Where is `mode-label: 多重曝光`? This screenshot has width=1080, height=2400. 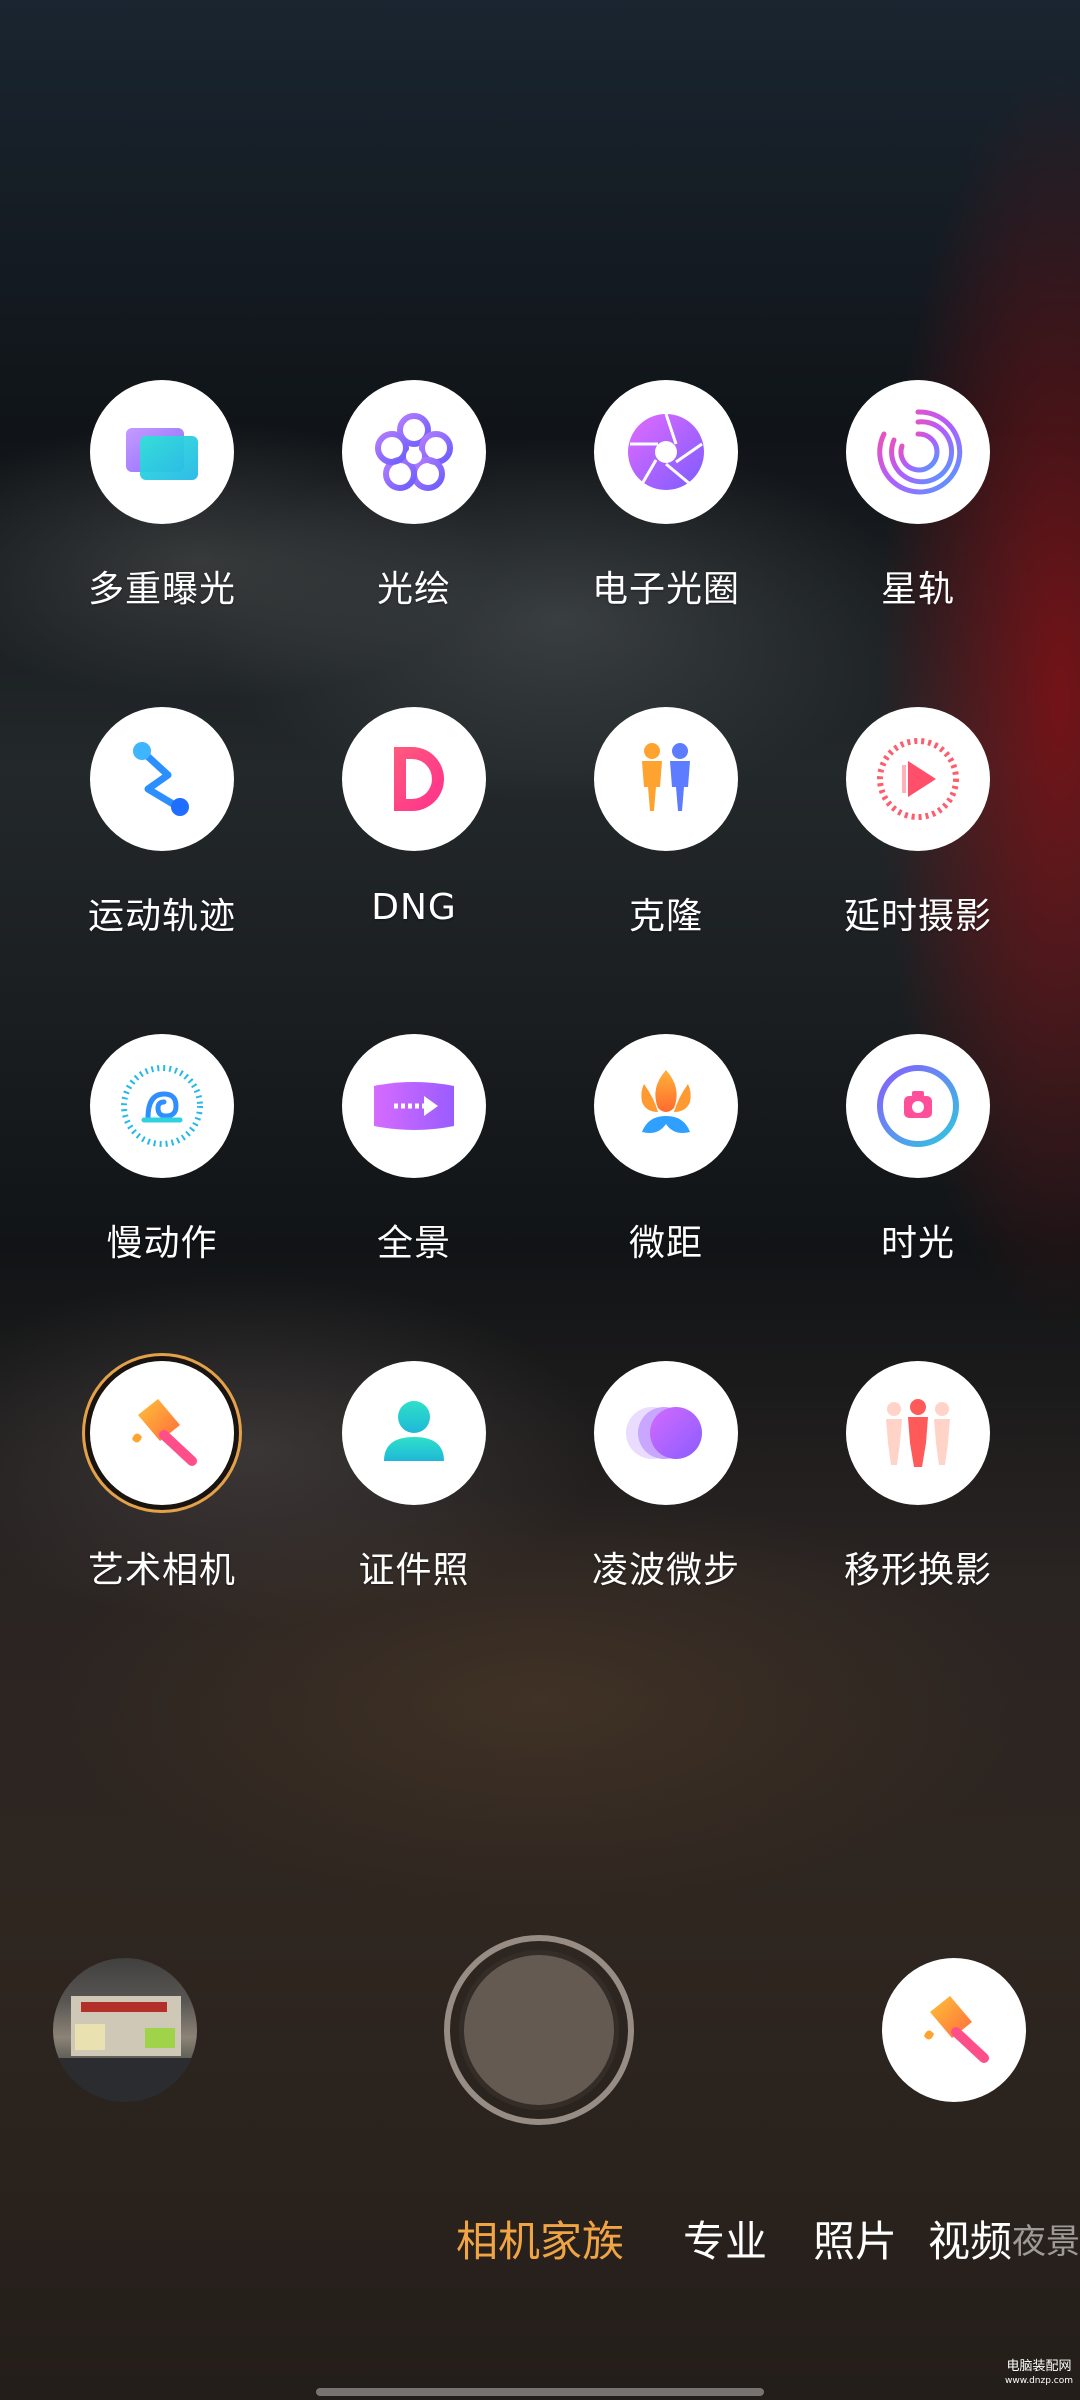 mode-label: 多重曝光 is located at coordinates (161, 589).